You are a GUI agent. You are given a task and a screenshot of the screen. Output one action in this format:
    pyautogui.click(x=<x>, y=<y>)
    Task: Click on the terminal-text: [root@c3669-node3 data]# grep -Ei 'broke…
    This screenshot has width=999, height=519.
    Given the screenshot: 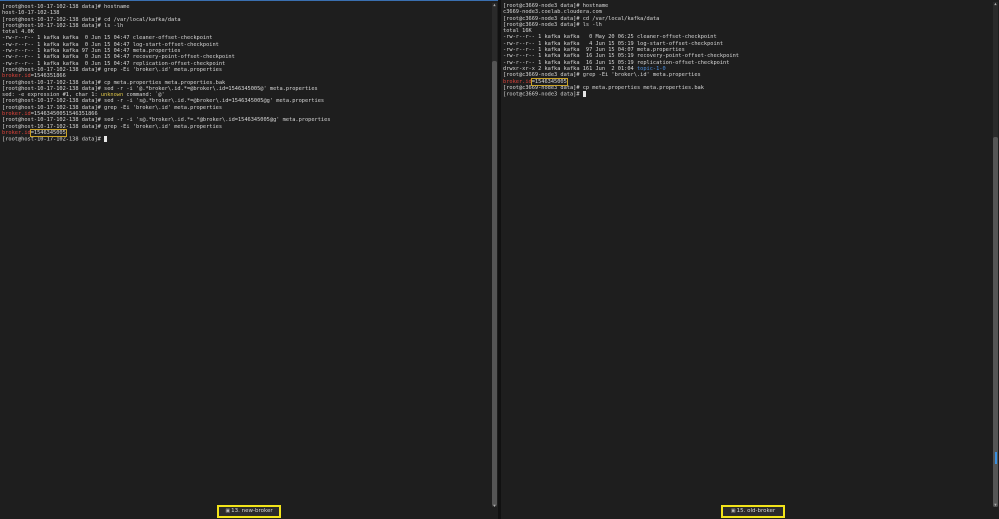 What is the action you would take?
    pyautogui.click(x=602, y=75)
    